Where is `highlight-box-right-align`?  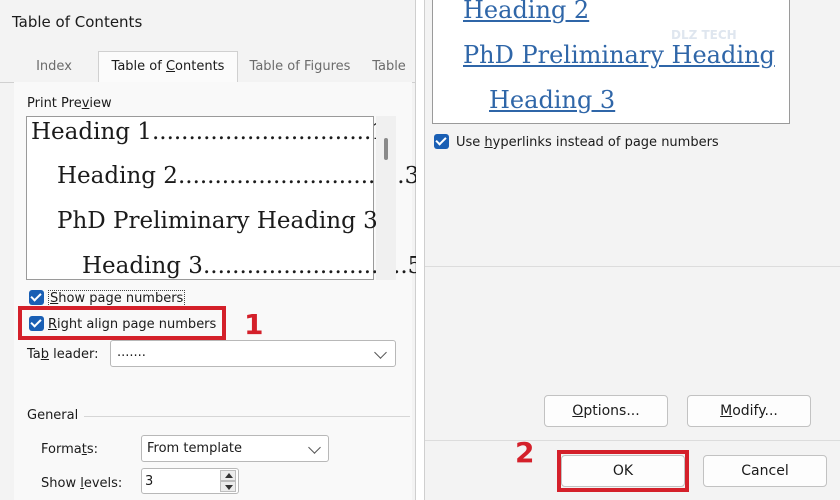 highlight-box-right-align is located at coordinates (122, 323).